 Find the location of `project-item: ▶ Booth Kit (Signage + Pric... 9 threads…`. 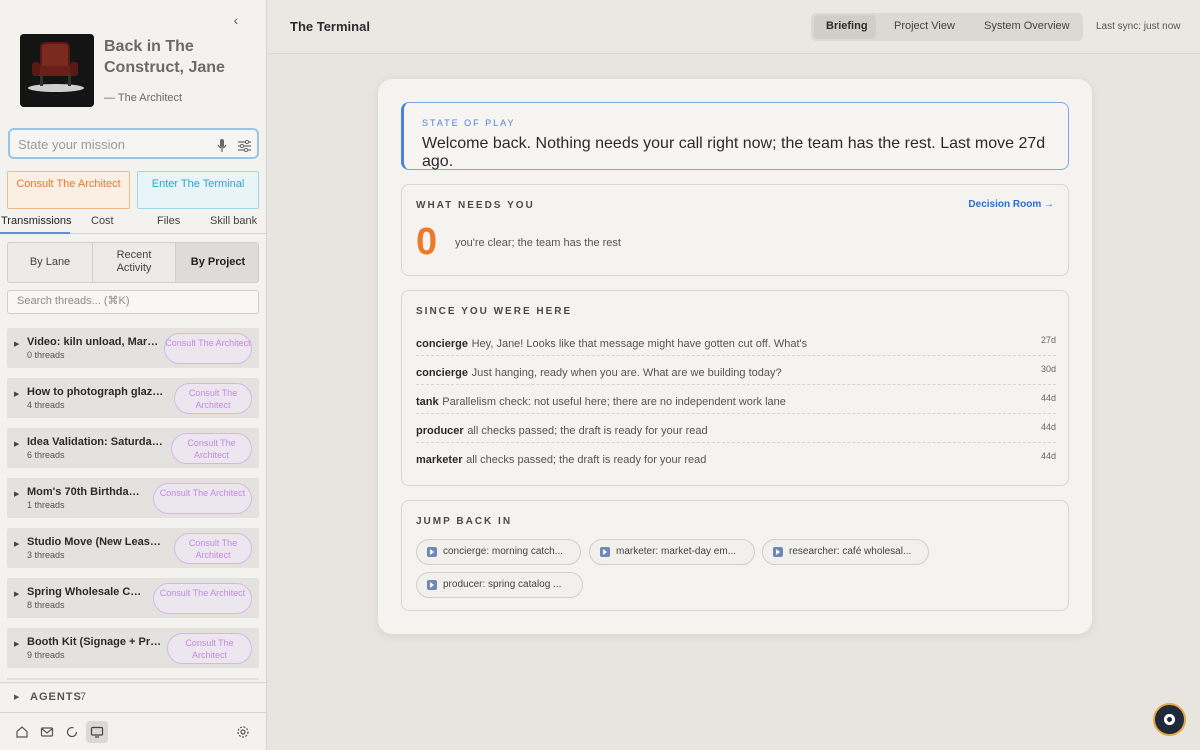

project-item: ▶ Booth Kit (Signage + Pric... 9 threads… is located at coordinates (133, 648).